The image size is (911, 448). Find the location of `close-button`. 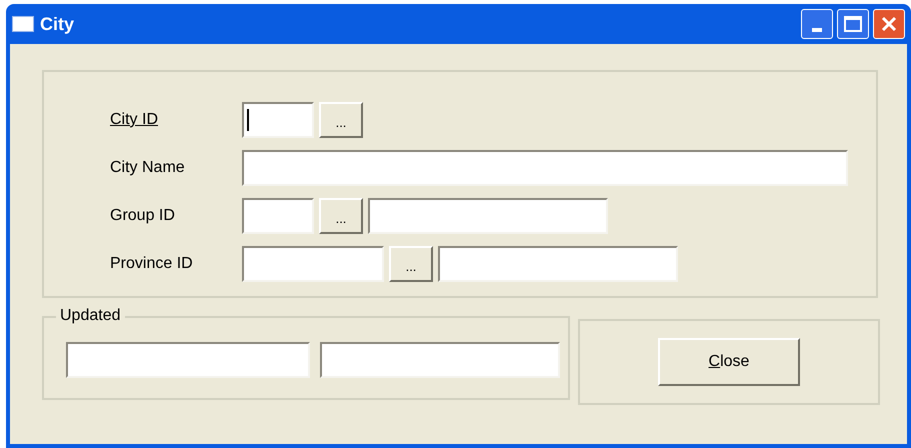

close-button is located at coordinates (889, 24).